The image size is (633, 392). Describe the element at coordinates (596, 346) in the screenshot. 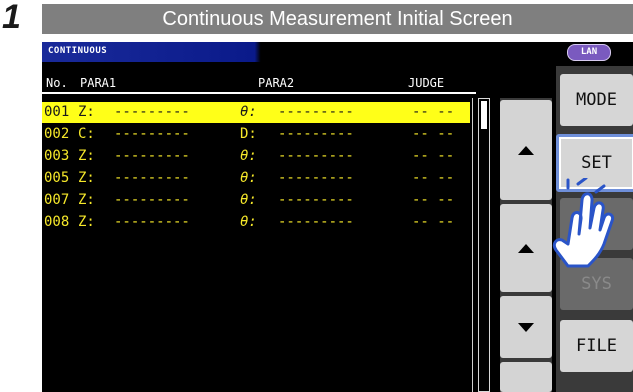

I see `file-button: FILE` at that location.